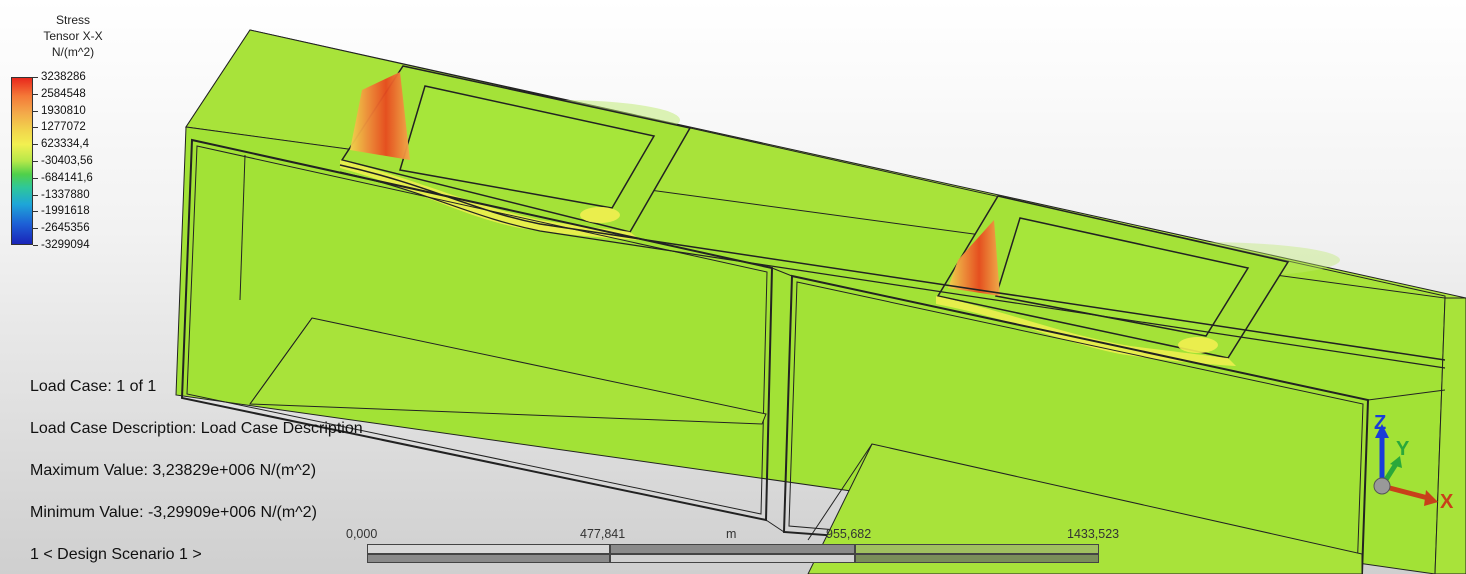 The width and height of the screenshot is (1466, 574). I want to click on z-axis-label: Z, so click(1380, 423).